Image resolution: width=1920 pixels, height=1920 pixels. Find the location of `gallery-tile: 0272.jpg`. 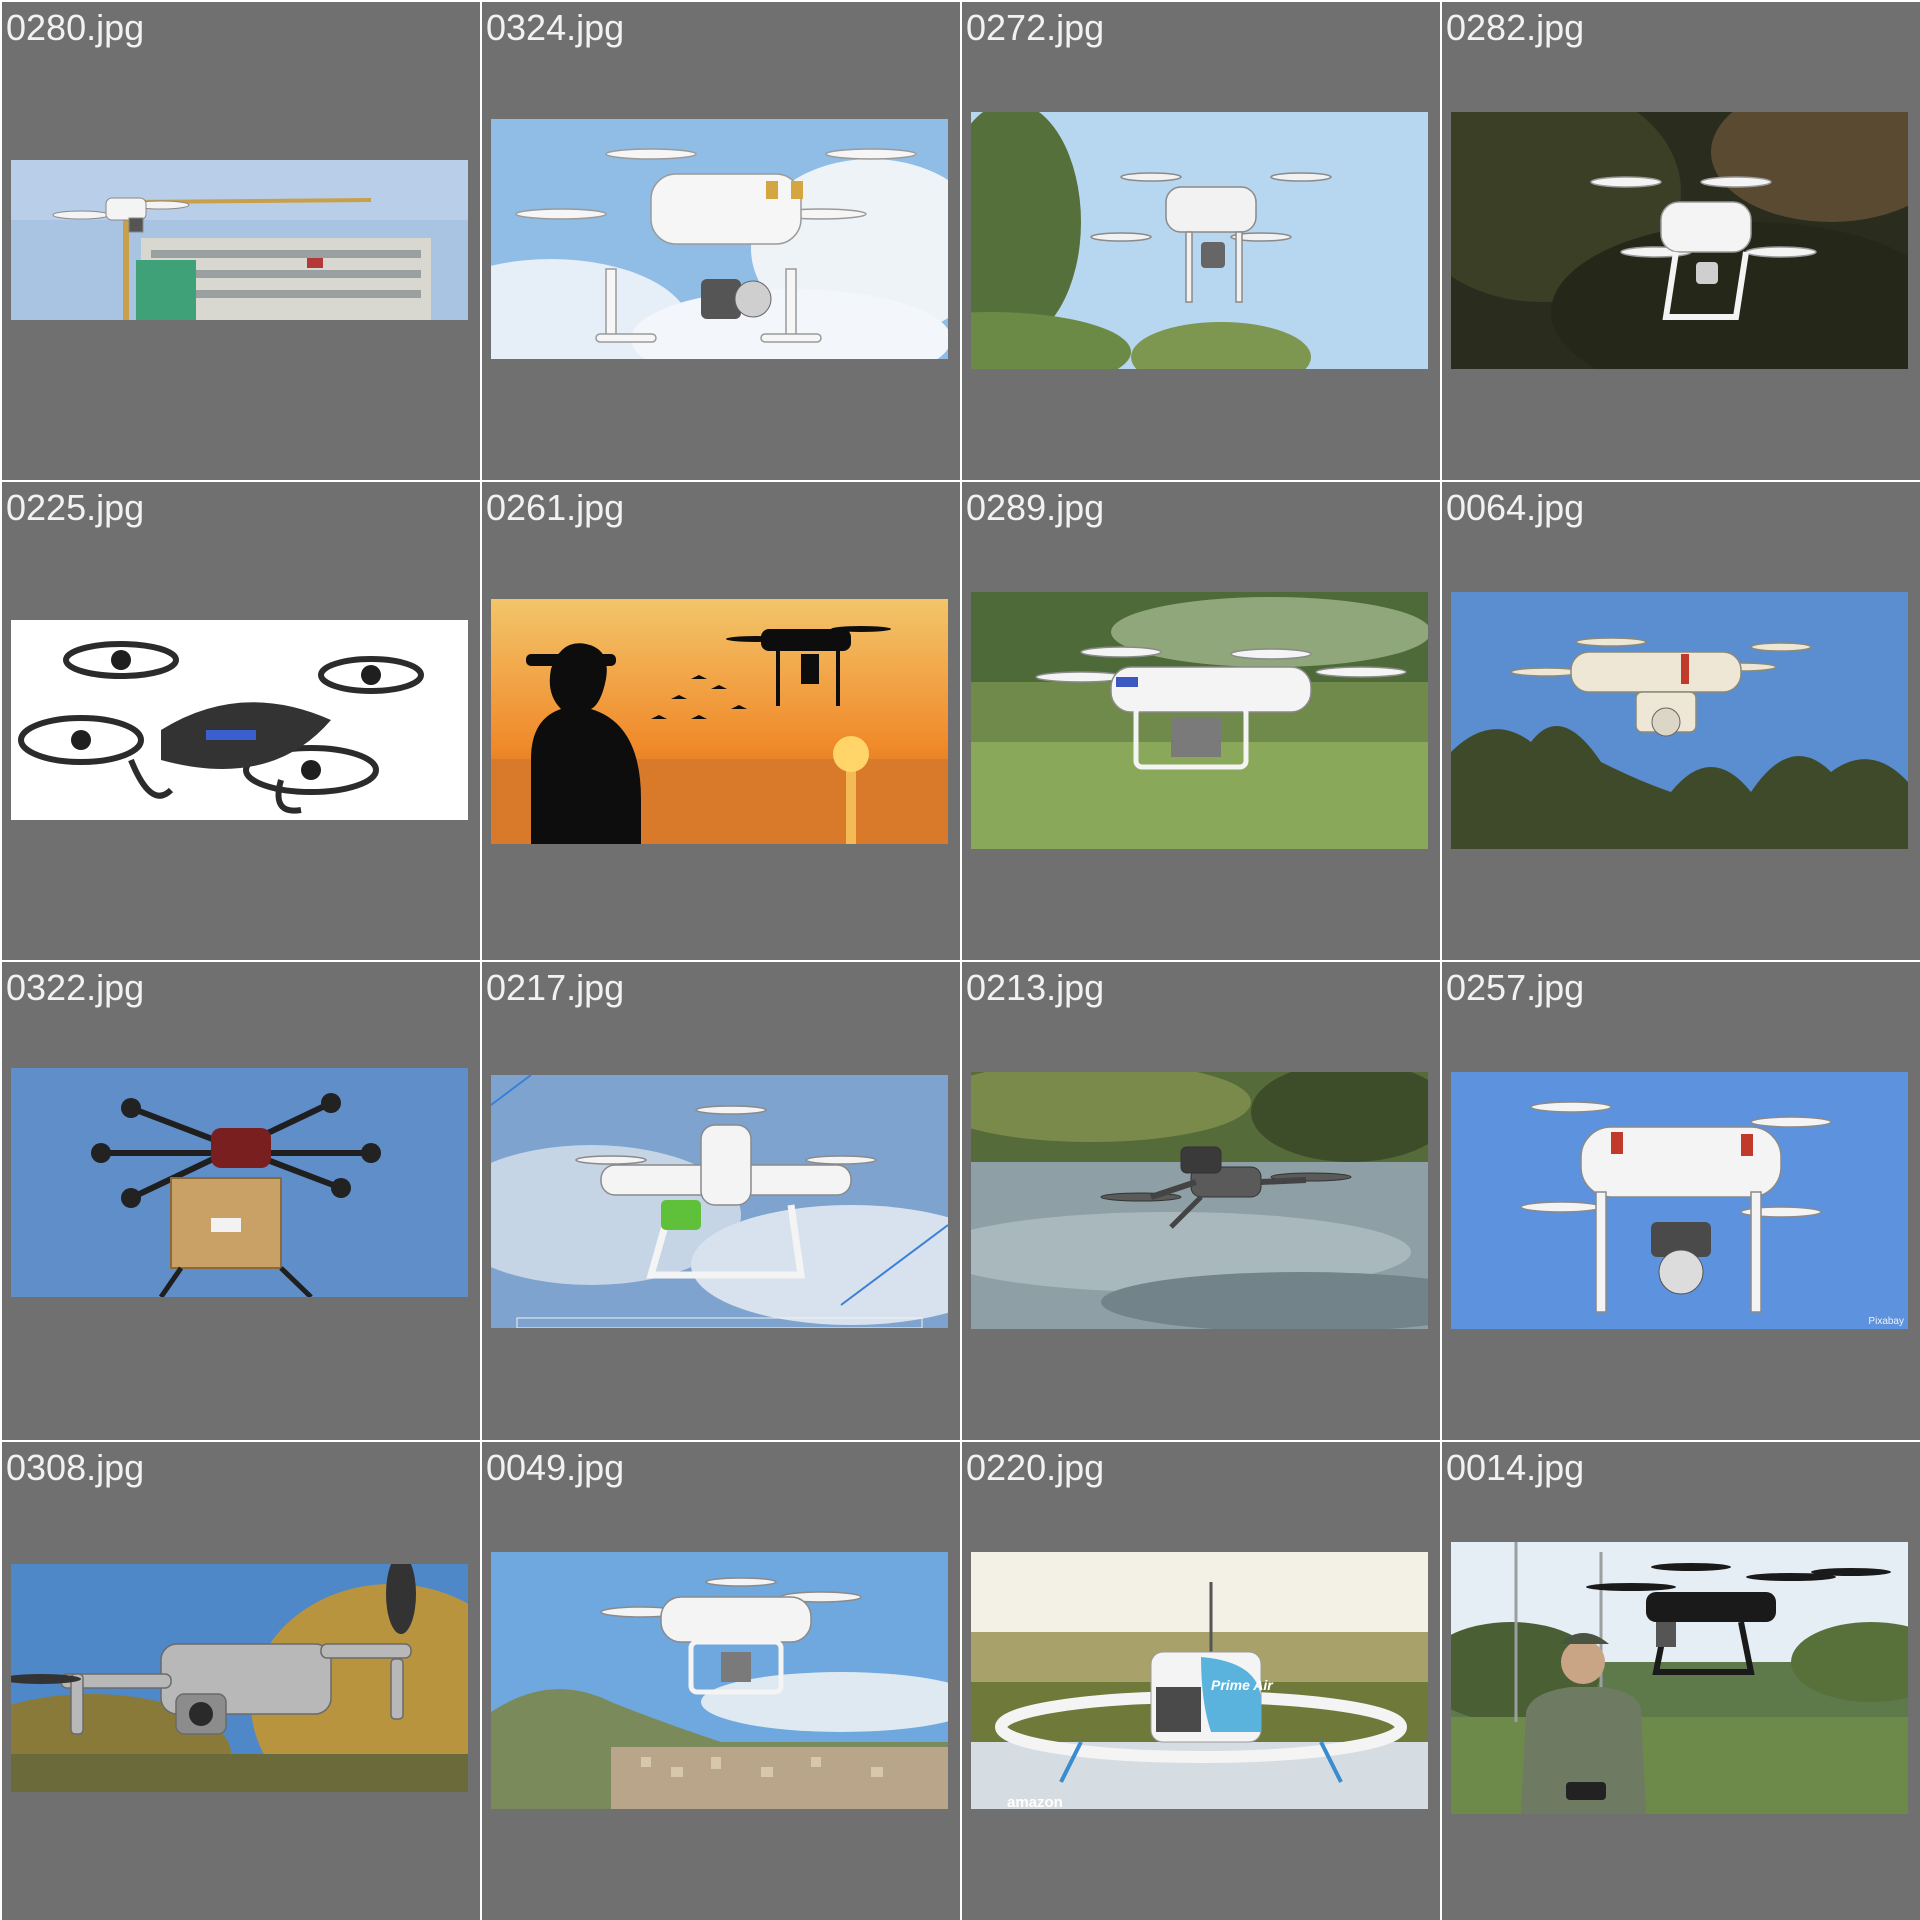

gallery-tile: 0272.jpg is located at coordinates (1201, 241).